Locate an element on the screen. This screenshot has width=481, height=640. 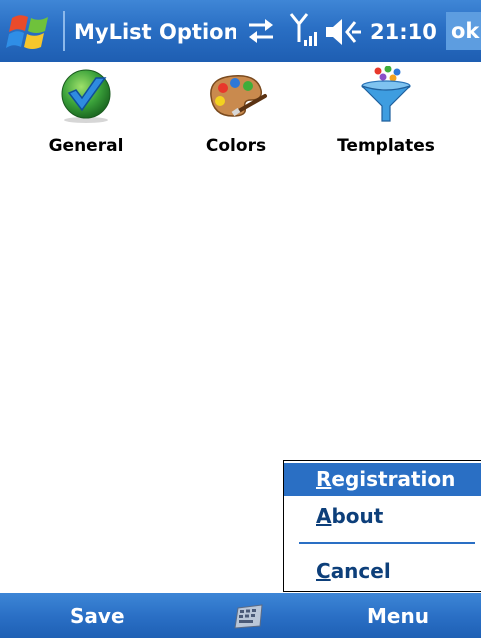
option-templates-label: Templates is located at coordinates (386, 146).